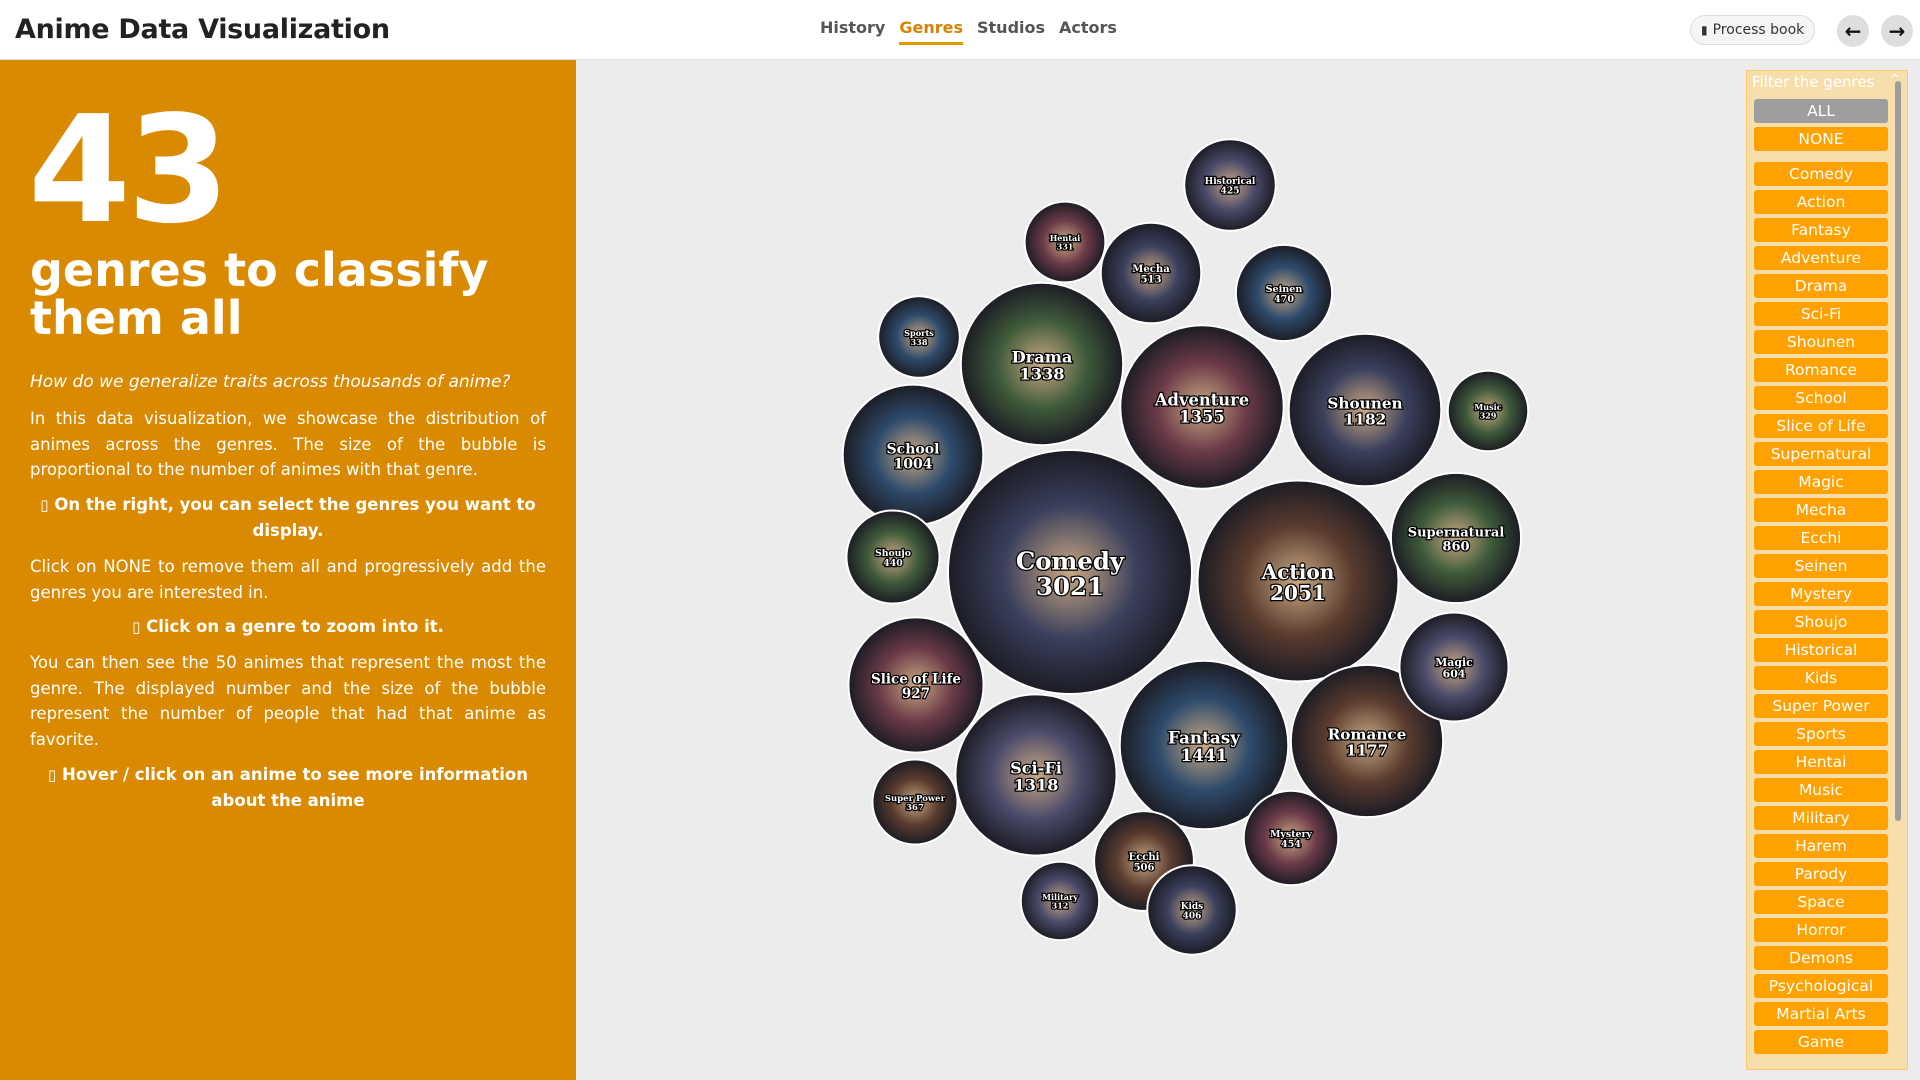 The image size is (1920, 1080). I want to click on arrow-right-icon: →, so click(1897, 31).